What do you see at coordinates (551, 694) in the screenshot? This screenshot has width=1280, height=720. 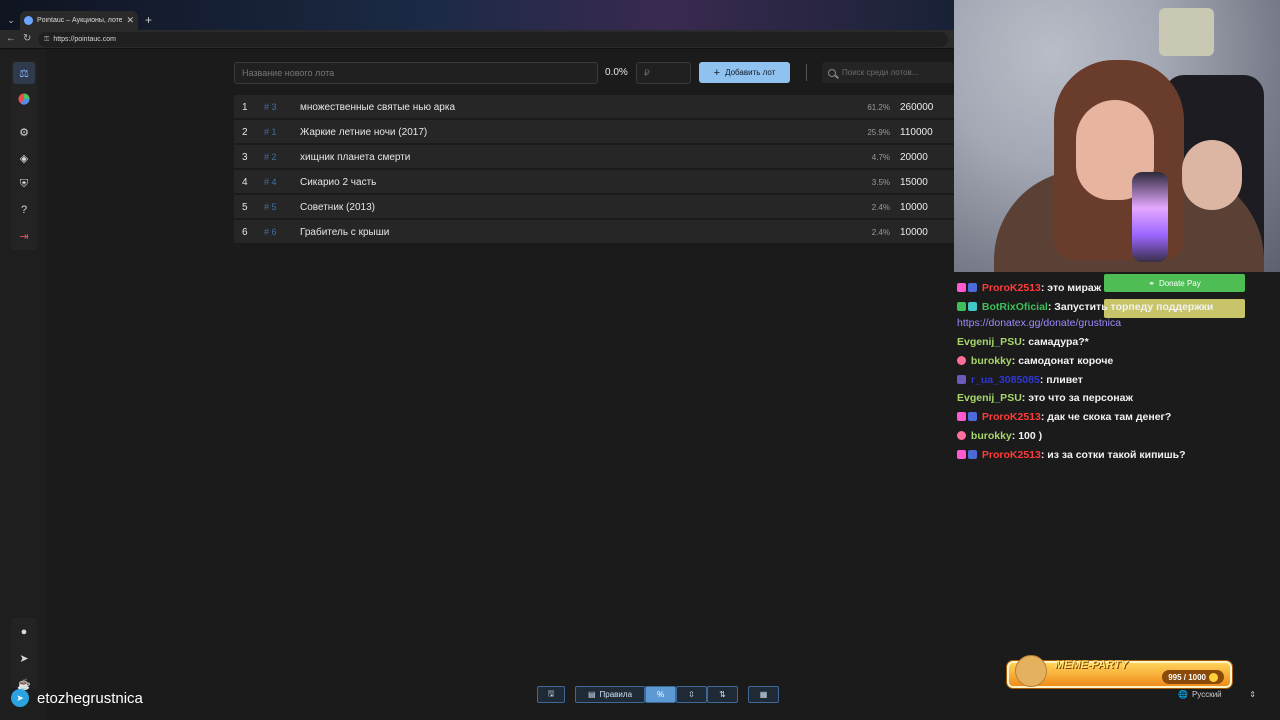 I see `save-icon: 🖫` at bounding box center [551, 694].